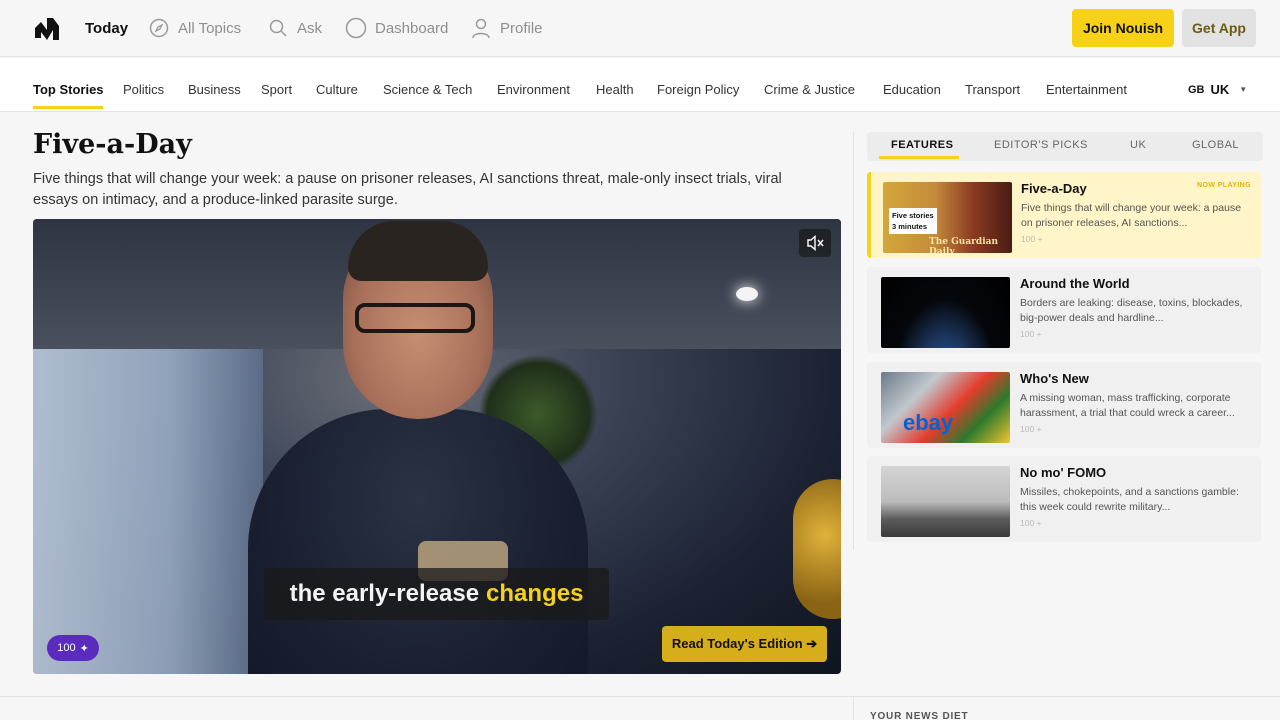  I want to click on points-badge: 100 ✦, so click(73, 648).